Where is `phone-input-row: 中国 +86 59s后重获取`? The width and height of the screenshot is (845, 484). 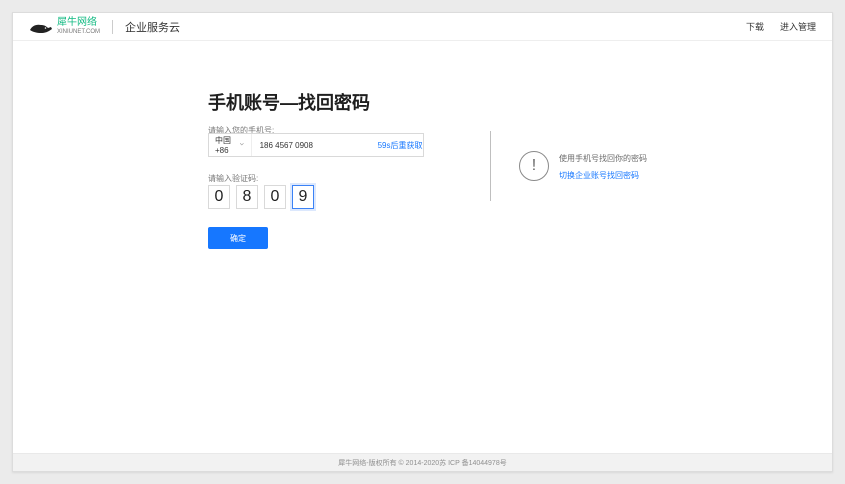 phone-input-row: 中国 +86 59s后重获取 is located at coordinates (316, 145).